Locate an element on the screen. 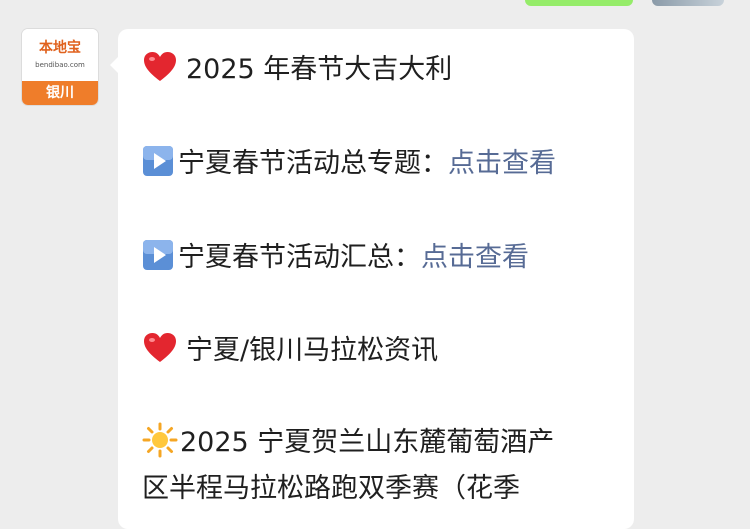 Image resolution: width=750 pixels, height=529 pixels. sender-avatar: 本地宝 bendibao.com 银川 is located at coordinates (60, 67).